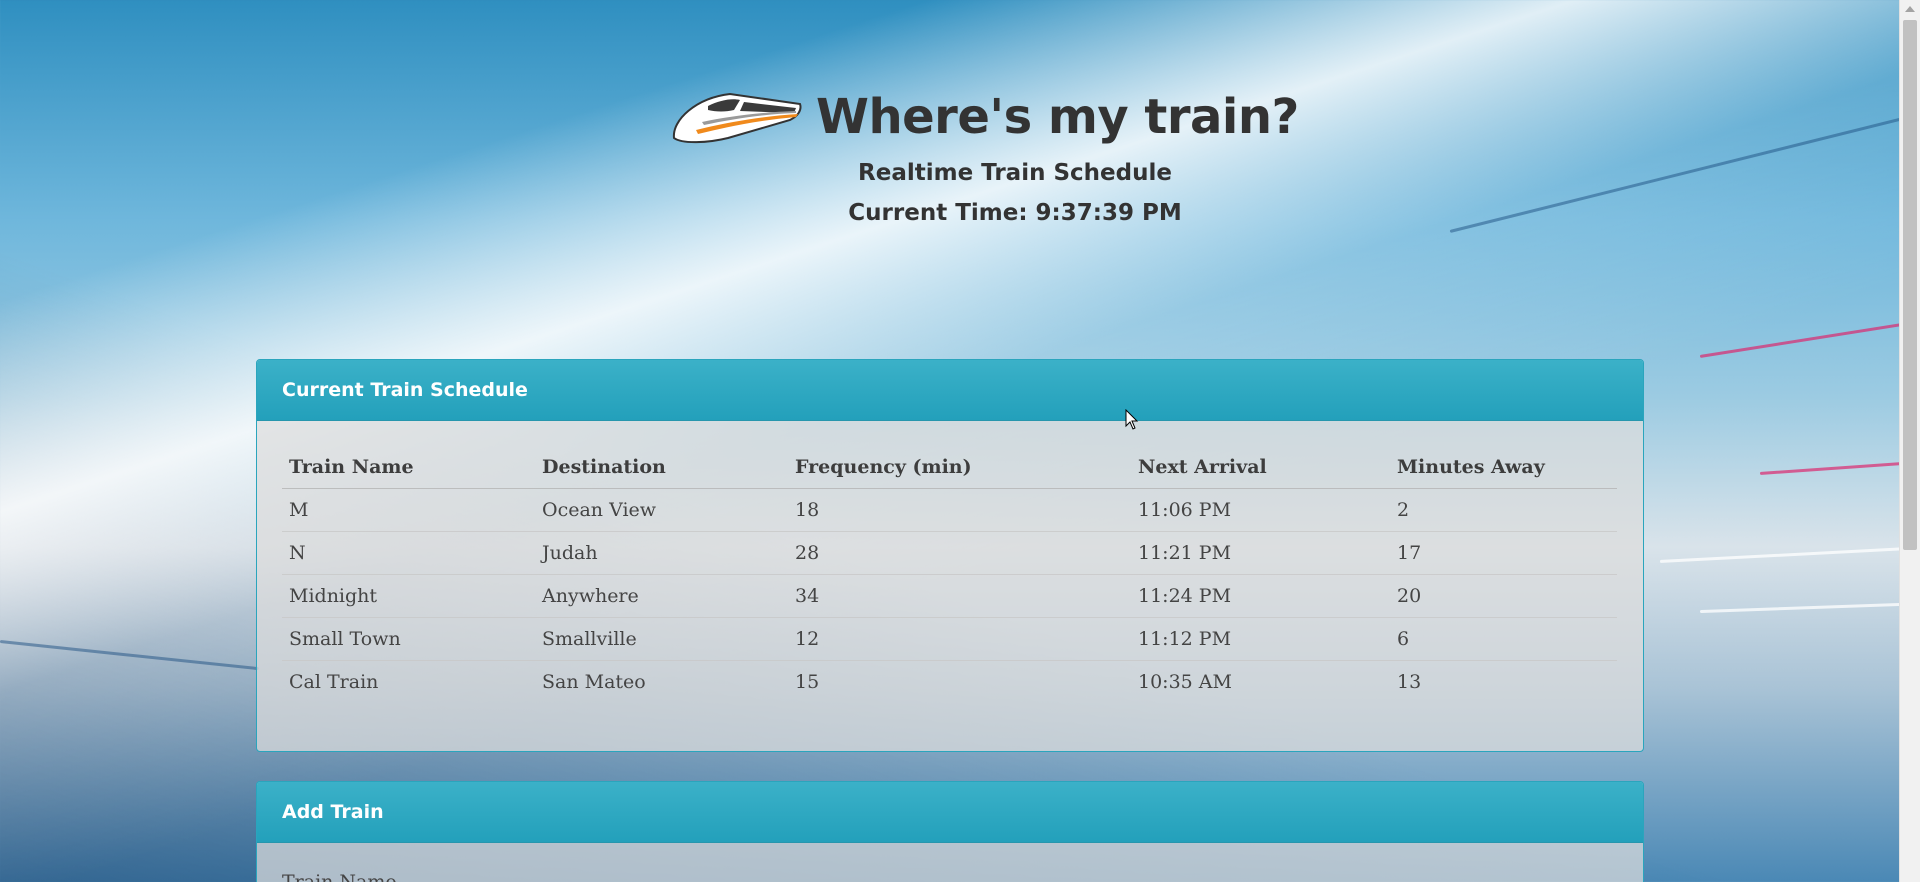 This screenshot has width=1920, height=882. What do you see at coordinates (959, 553) in the screenshot?
I see `frequency-cell: 28` at bounding box center [959, 553].